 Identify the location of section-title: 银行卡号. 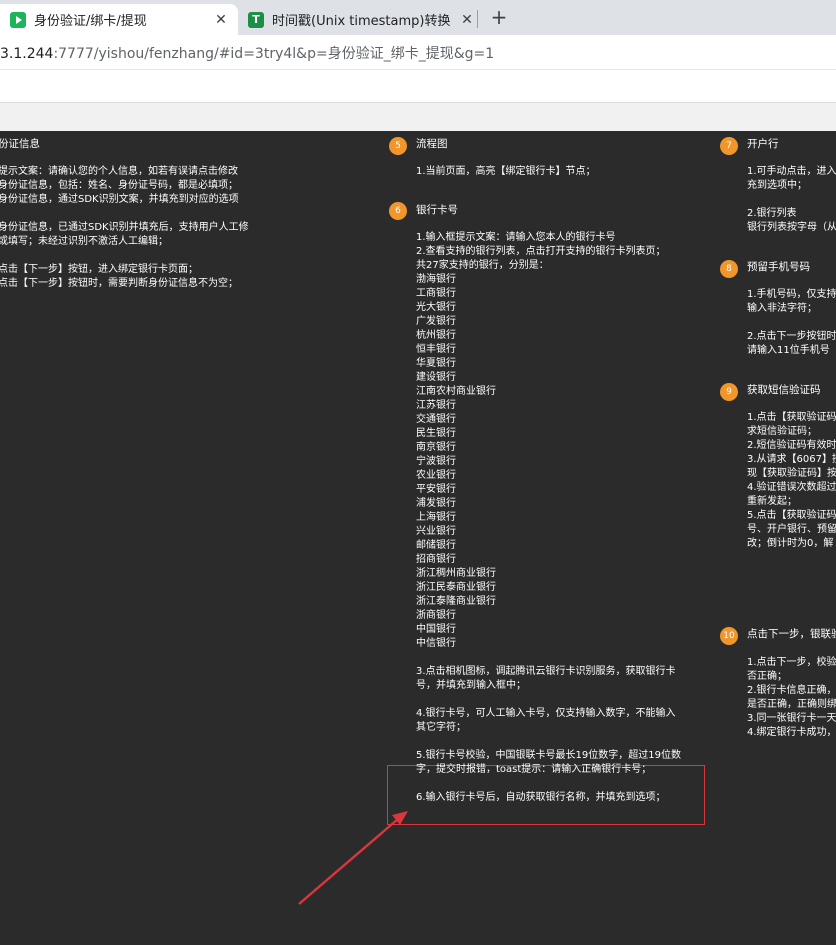
(437, 210).